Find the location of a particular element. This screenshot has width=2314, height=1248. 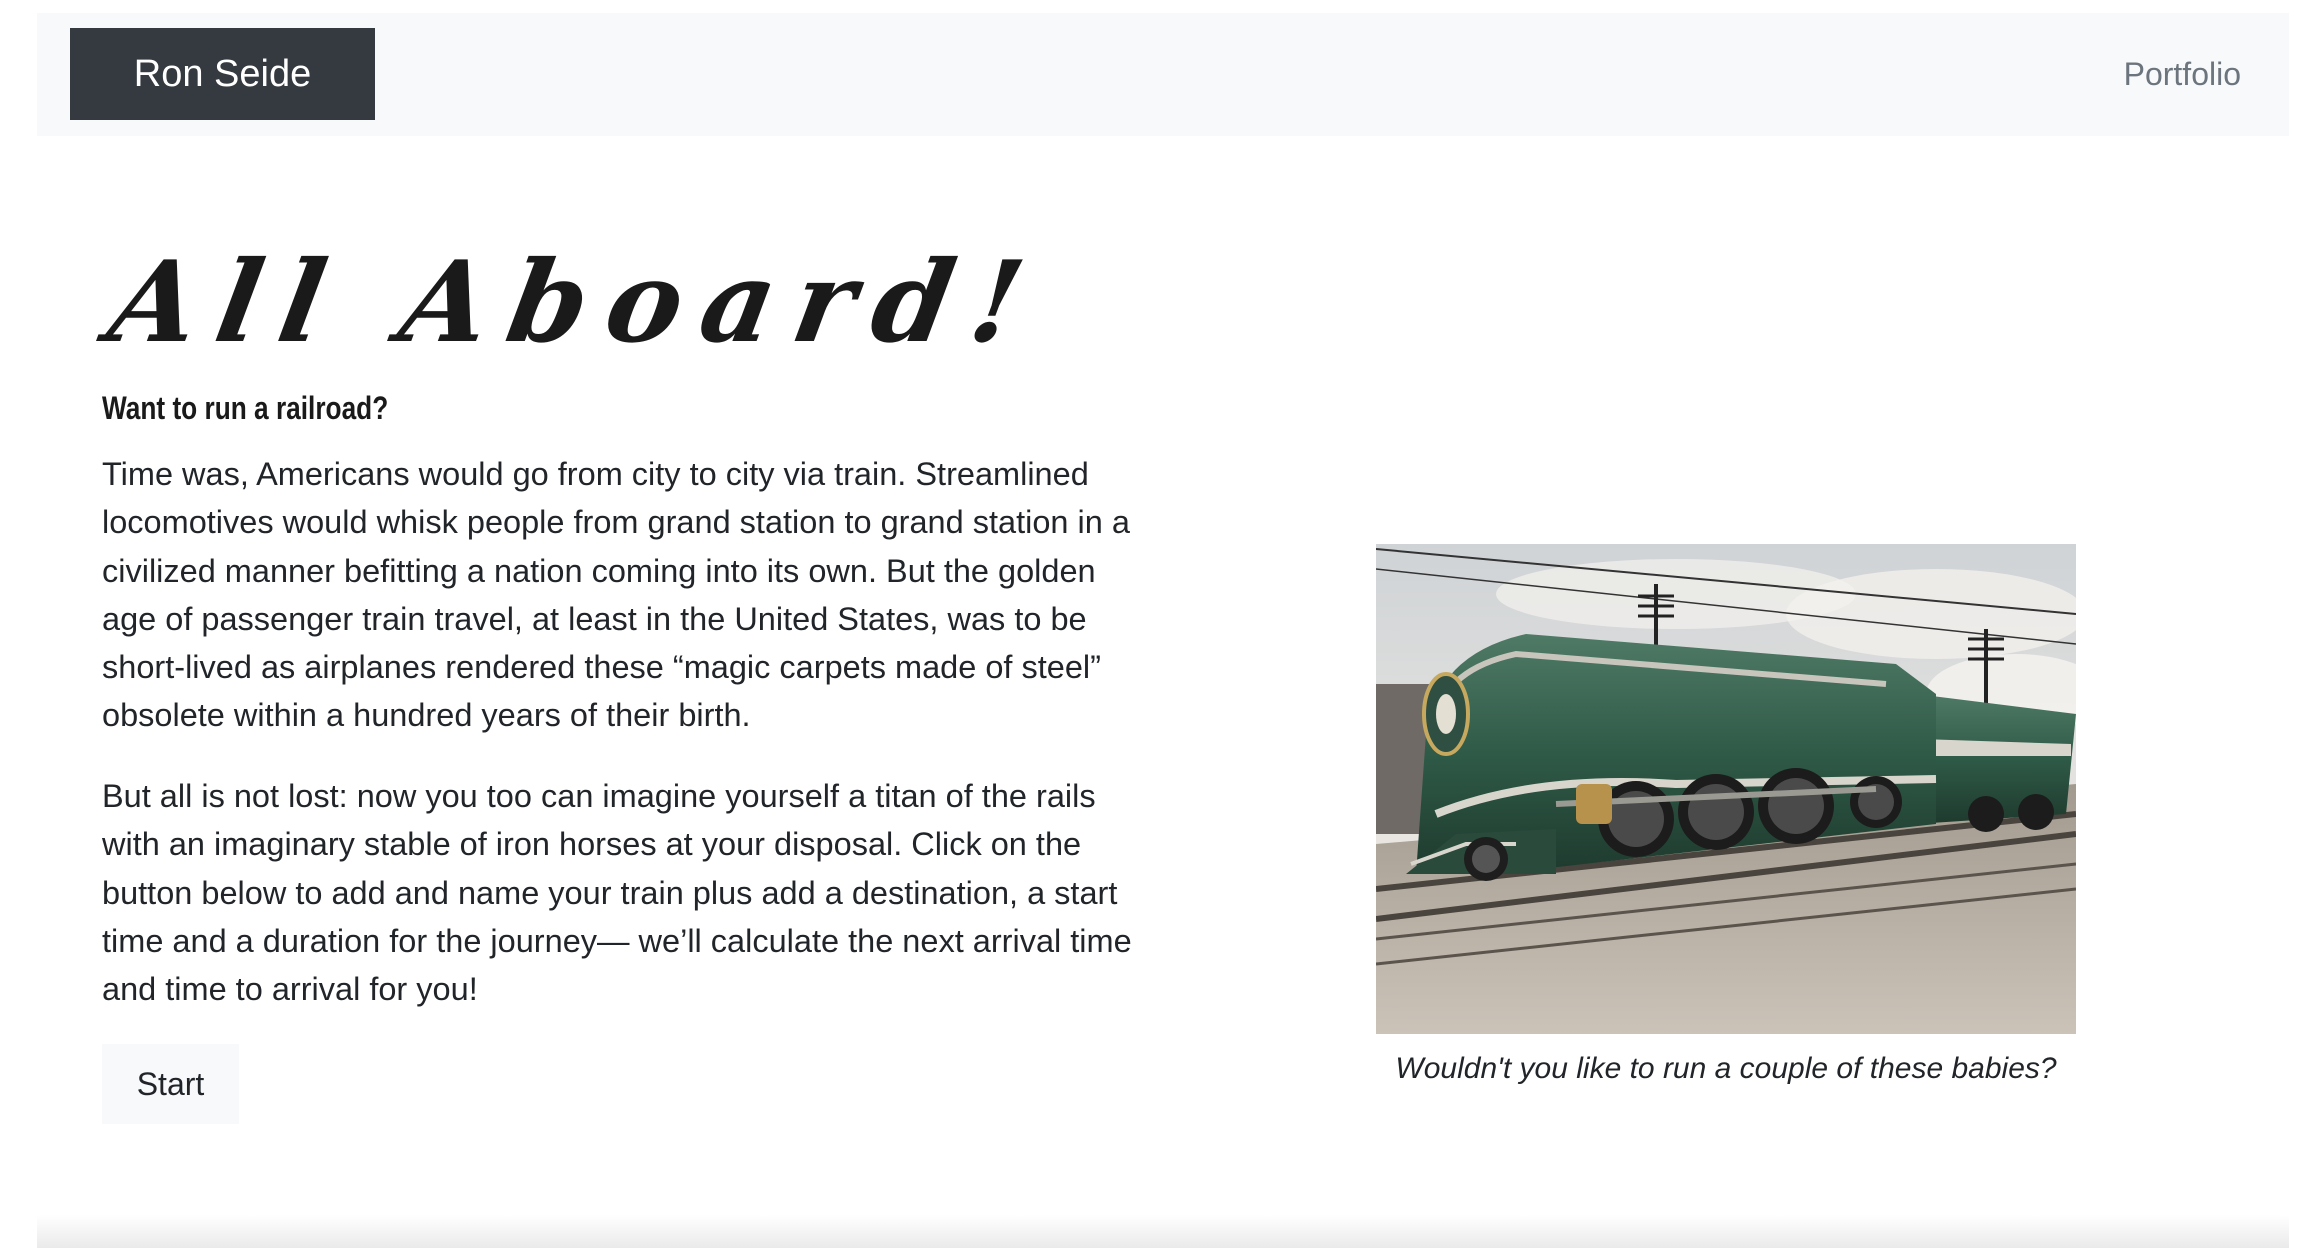

navbar: Ron Seide Portfolio is located at coordinates (1163, 74).